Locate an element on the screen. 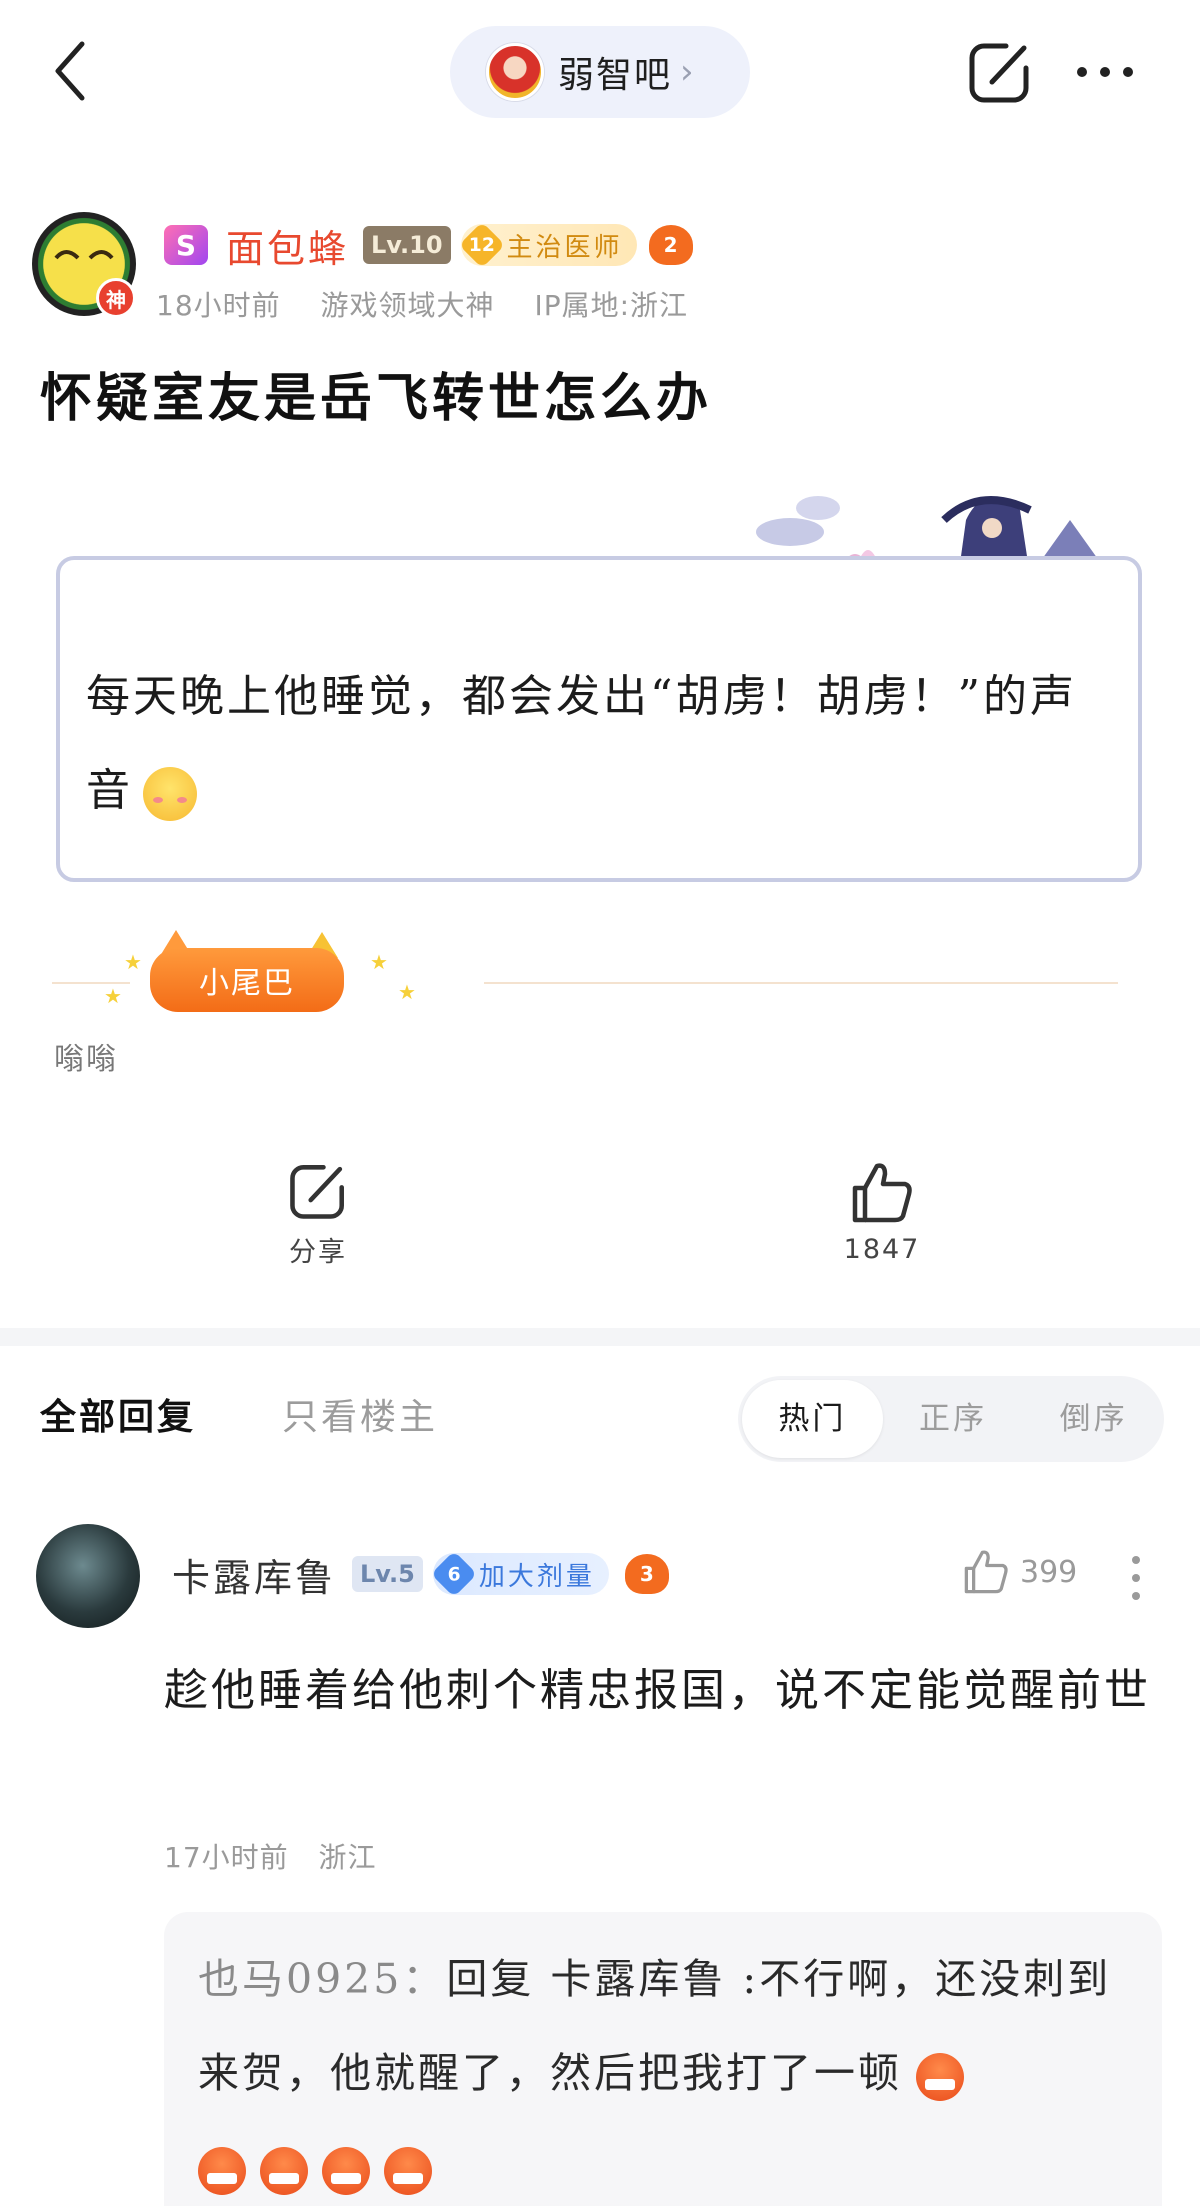 Image resolution: width=1200 pixels, height=2206 pixels. like-action: 1847 is located at coordinates (882, 1212).